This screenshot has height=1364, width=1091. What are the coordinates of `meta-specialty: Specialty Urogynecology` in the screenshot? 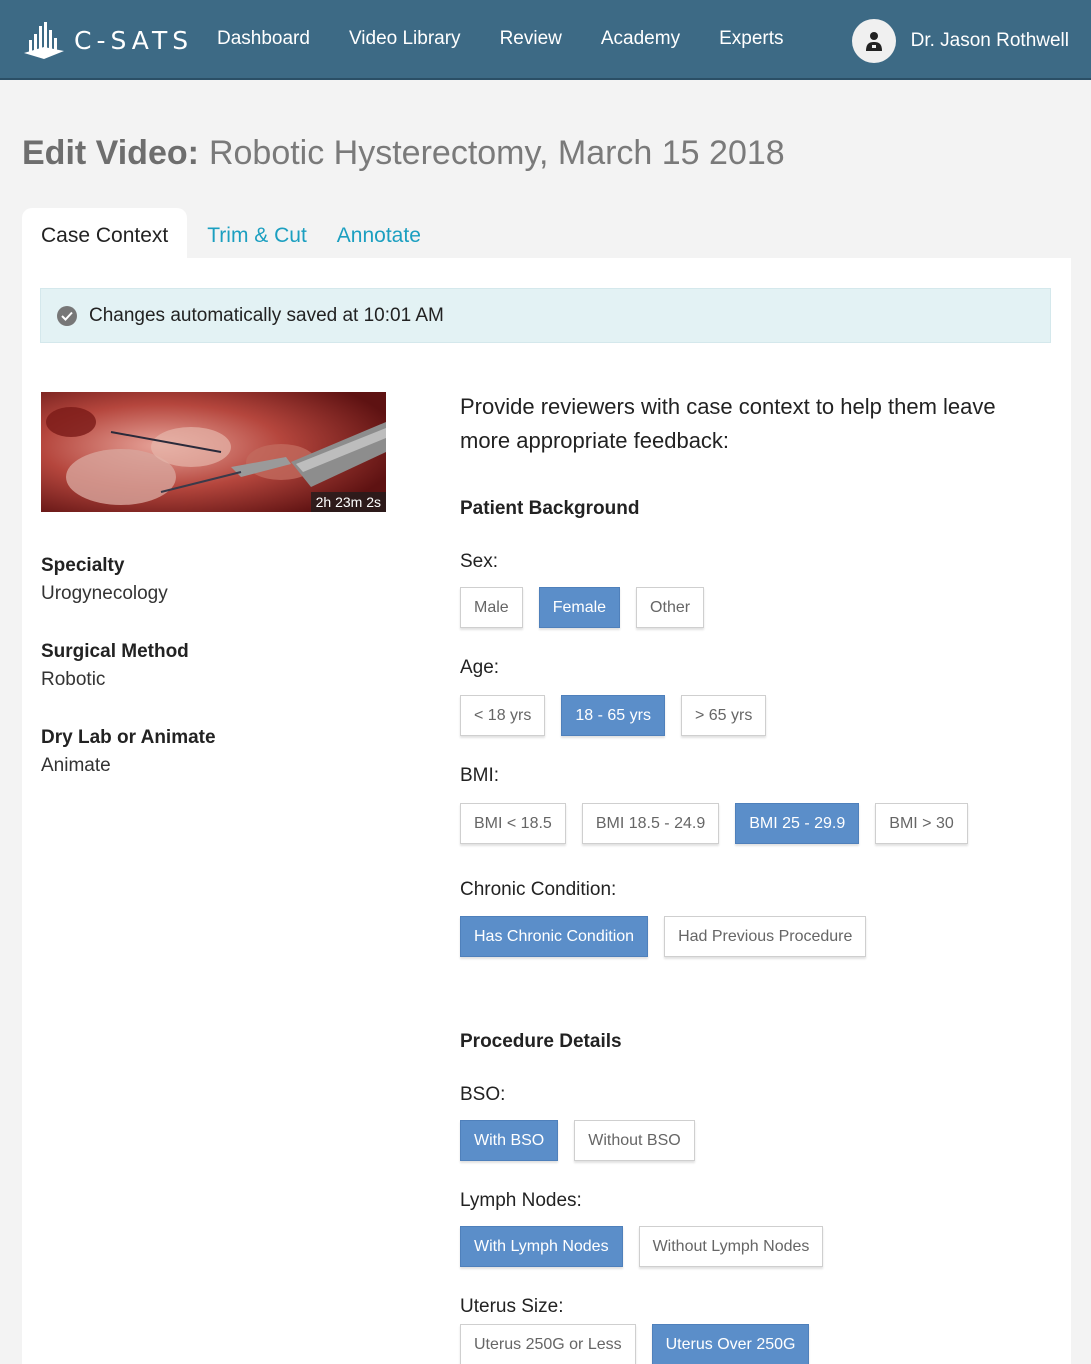 It's located at (104, 580).